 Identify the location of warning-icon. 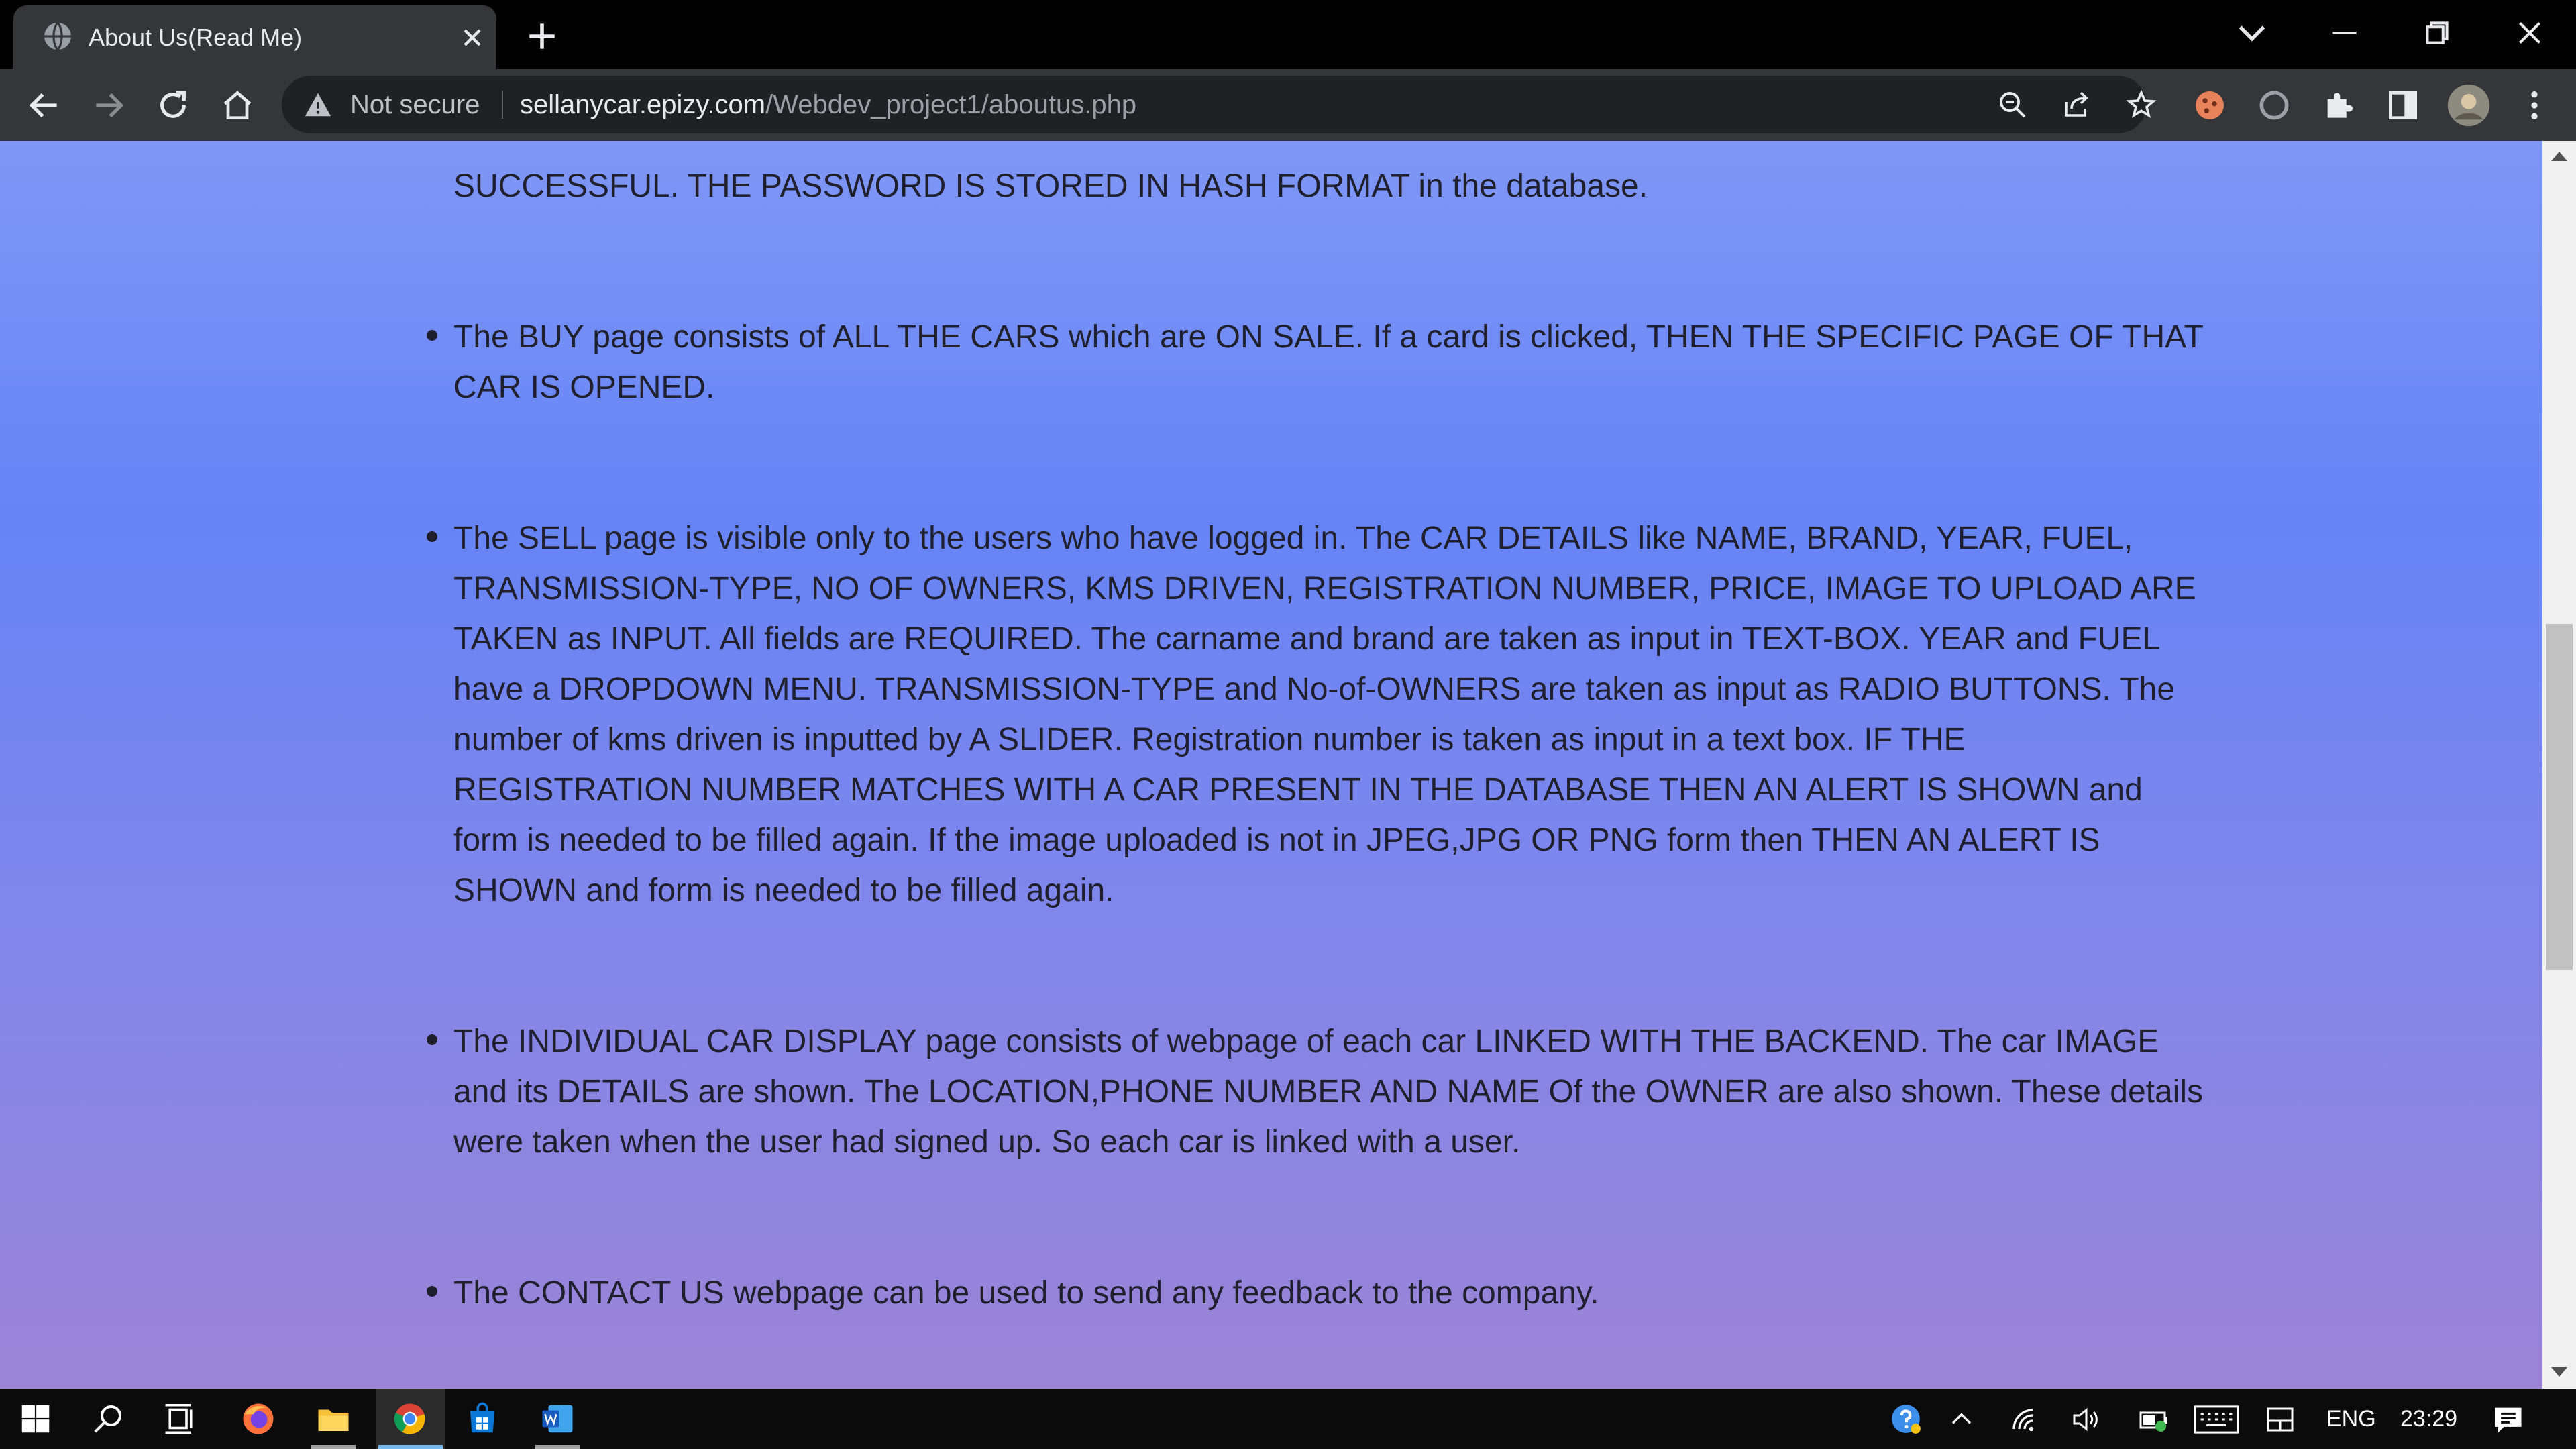
(318, 104).